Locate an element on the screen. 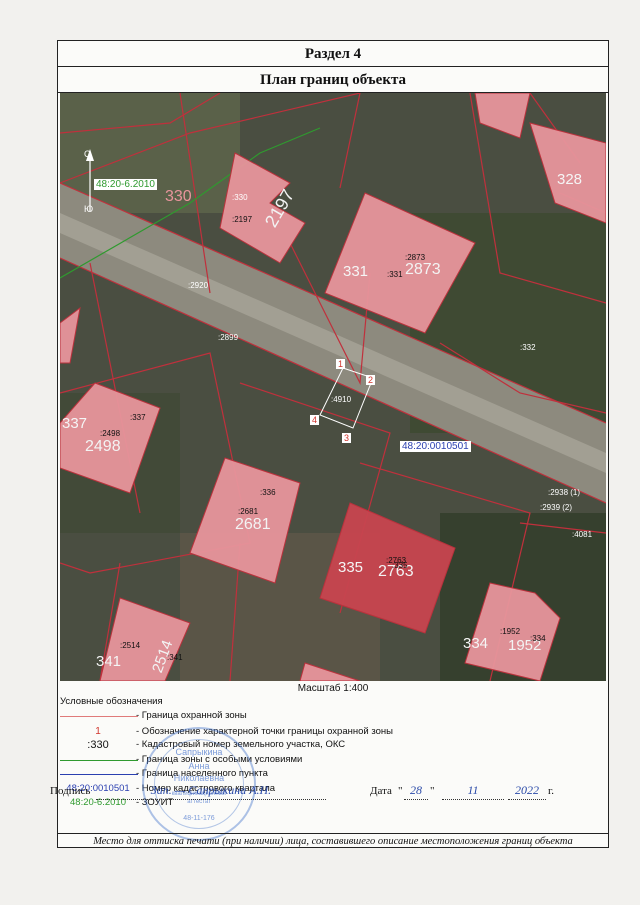 This screenshot has width=640, height=905. quarter-label: 48:20:0010501 is located at coordinates (435, 446).